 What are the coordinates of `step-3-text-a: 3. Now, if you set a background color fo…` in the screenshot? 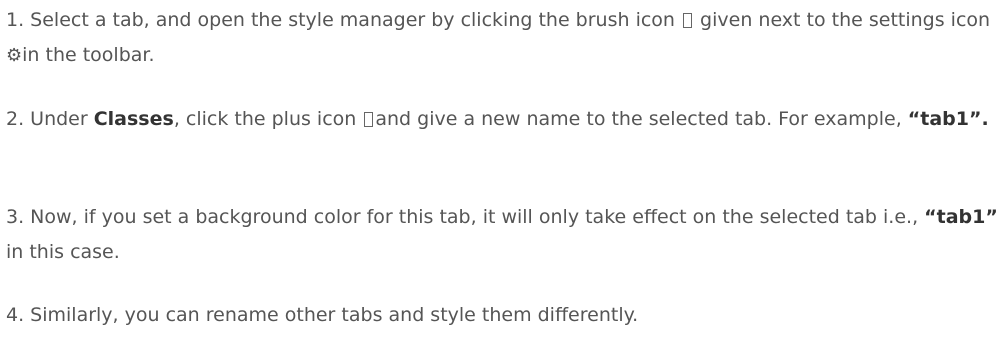 It's located at (465, 217).